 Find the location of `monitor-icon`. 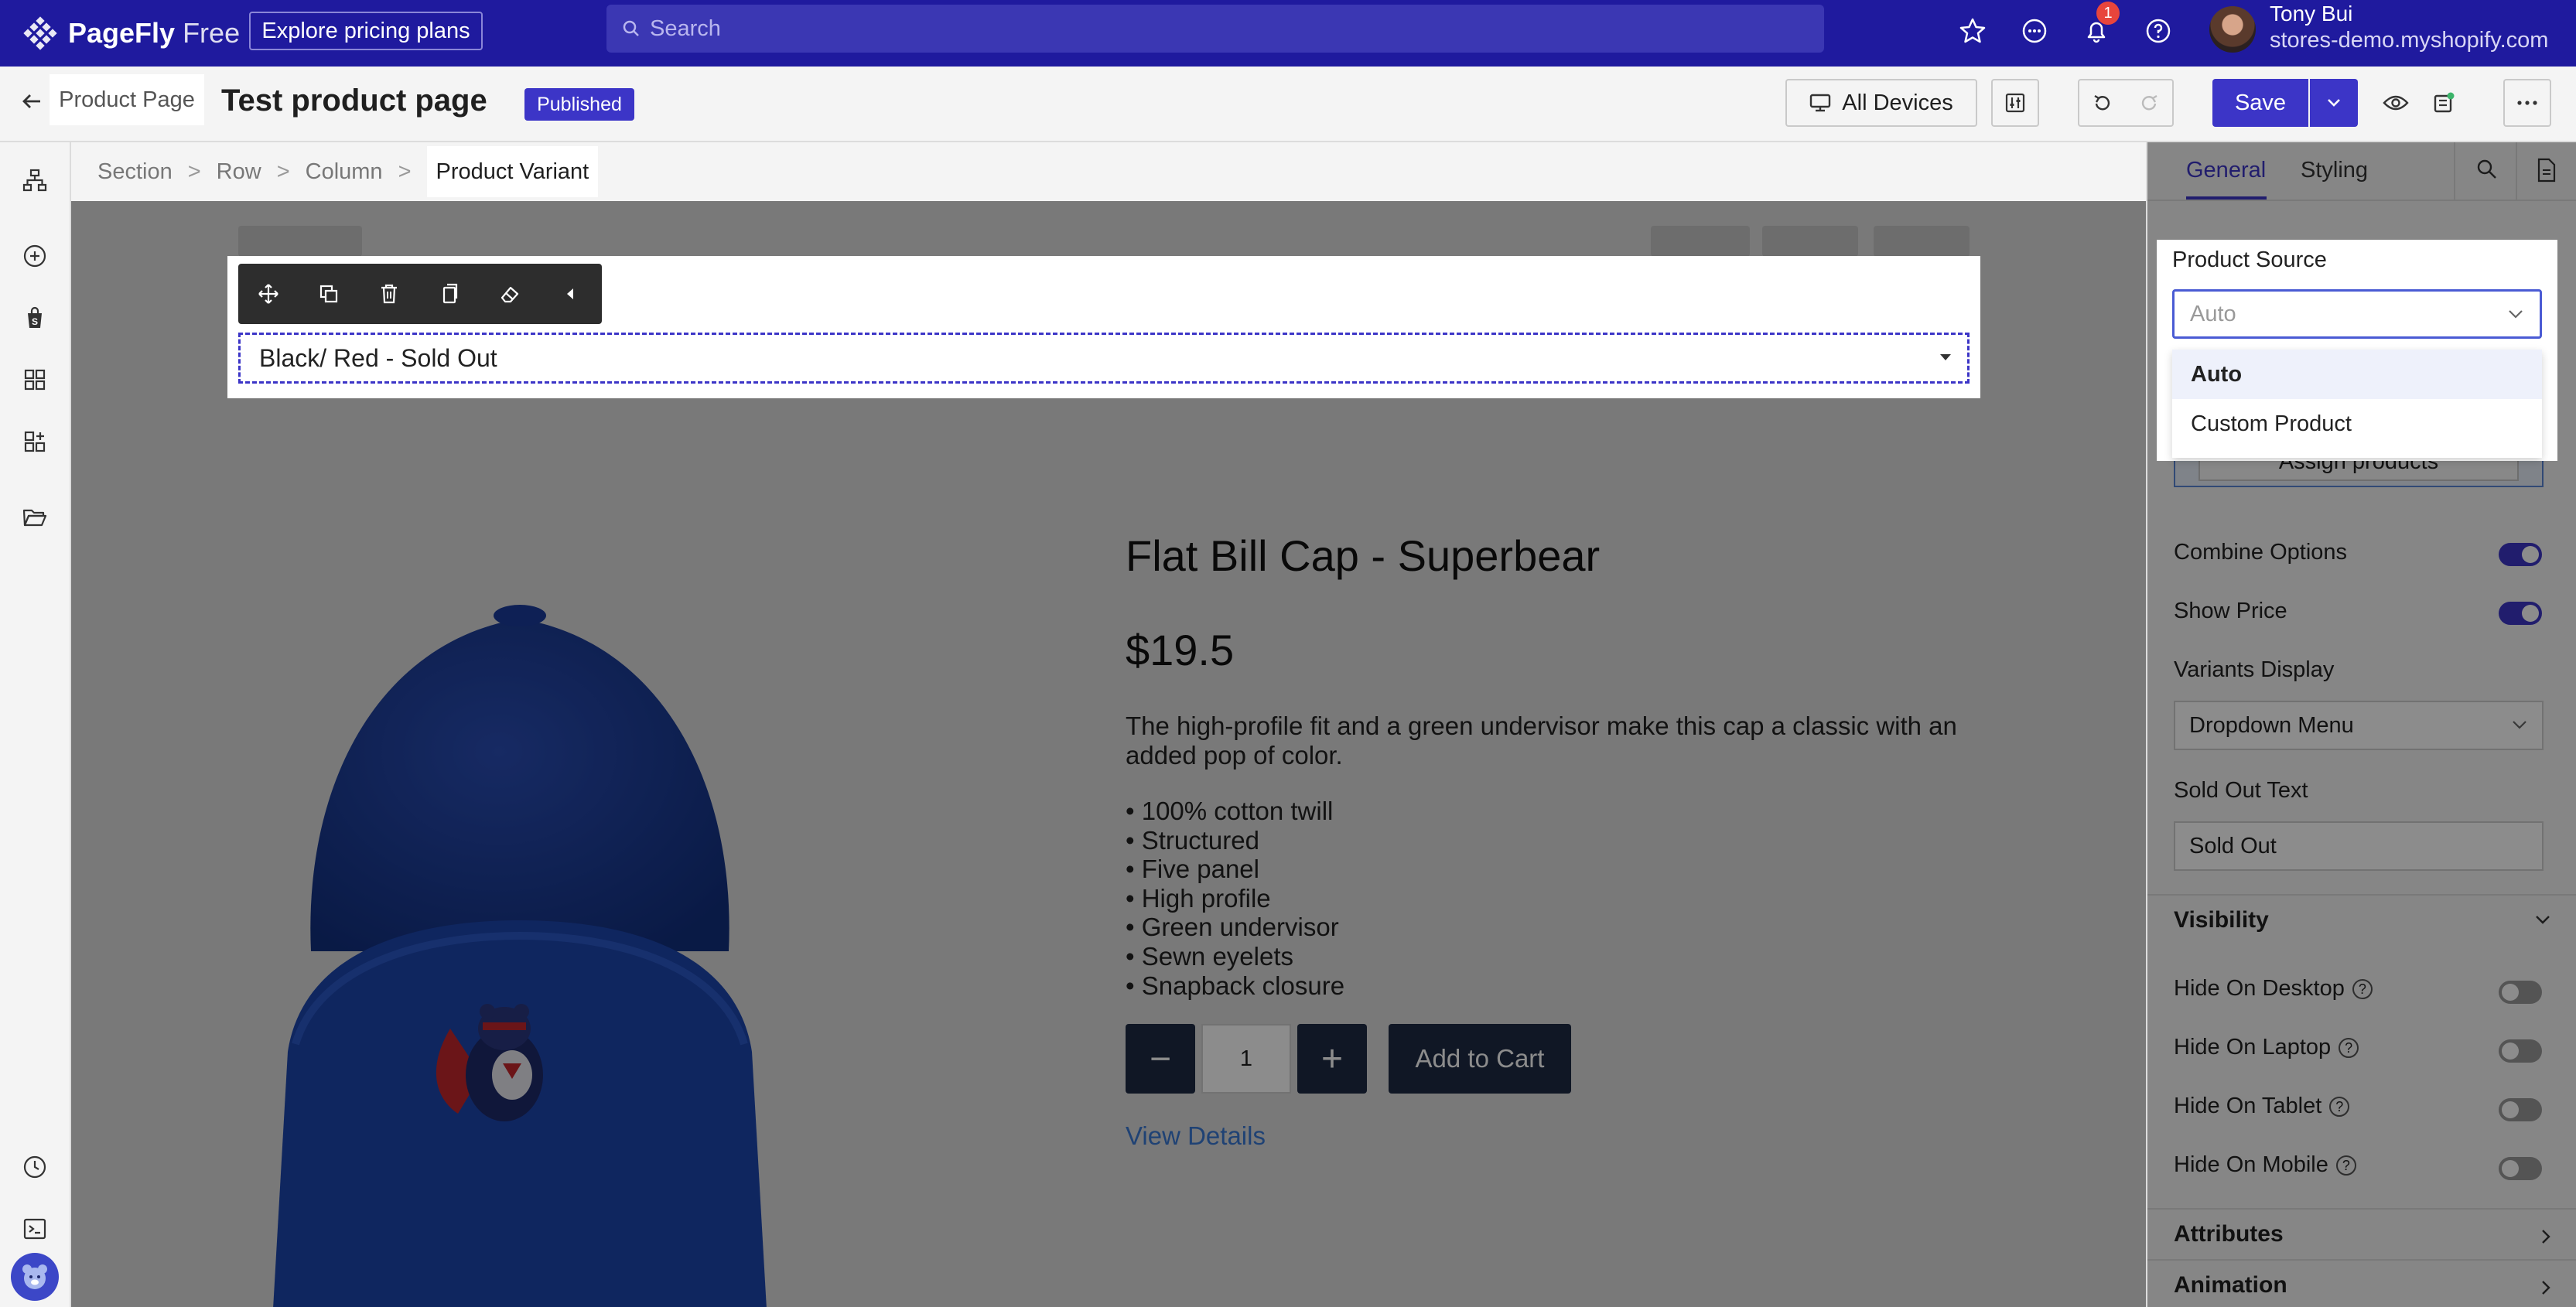

monitor-icon is located at coordinates (1820, 103).